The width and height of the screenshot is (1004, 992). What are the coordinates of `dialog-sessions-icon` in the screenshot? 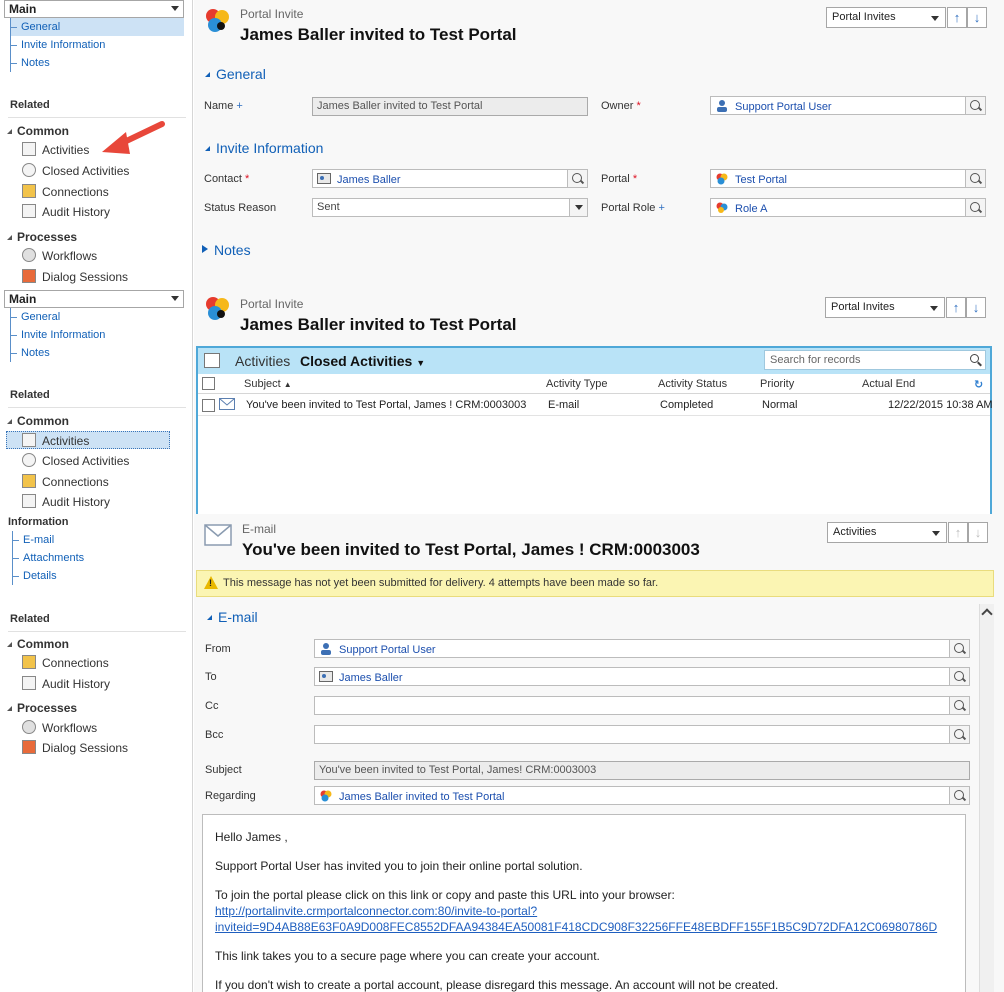 It's located at (29, 276).